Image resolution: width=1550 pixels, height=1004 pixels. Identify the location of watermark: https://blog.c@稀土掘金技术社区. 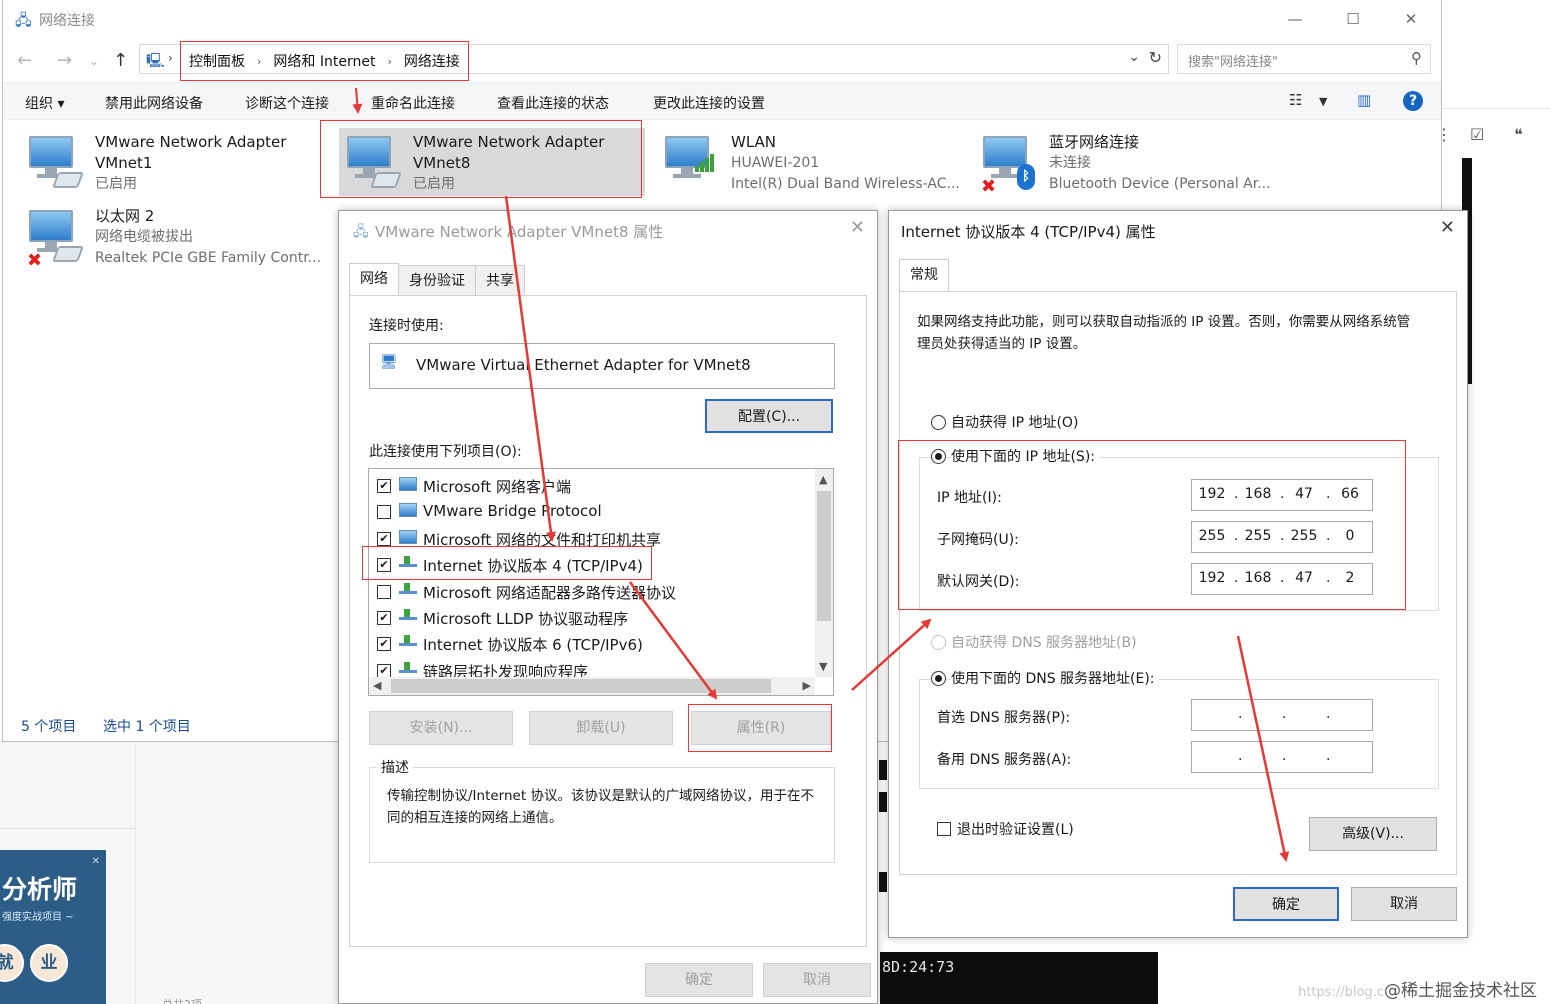
(1417, 988).